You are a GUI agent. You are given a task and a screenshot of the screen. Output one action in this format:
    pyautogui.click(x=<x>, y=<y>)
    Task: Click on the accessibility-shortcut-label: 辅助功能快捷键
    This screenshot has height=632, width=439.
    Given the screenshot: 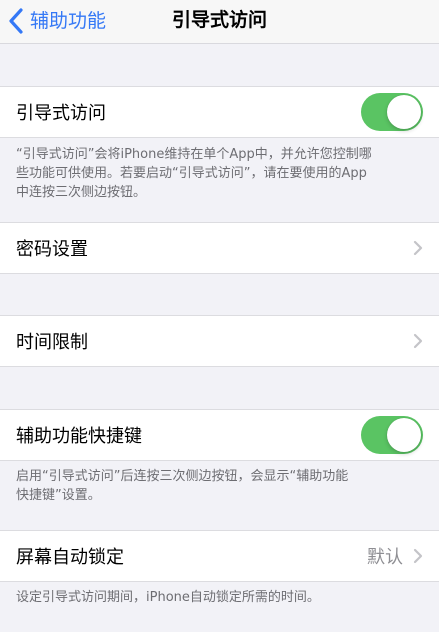 What is the action you would take?
    pyautogui.click(x=79, y=436)
    